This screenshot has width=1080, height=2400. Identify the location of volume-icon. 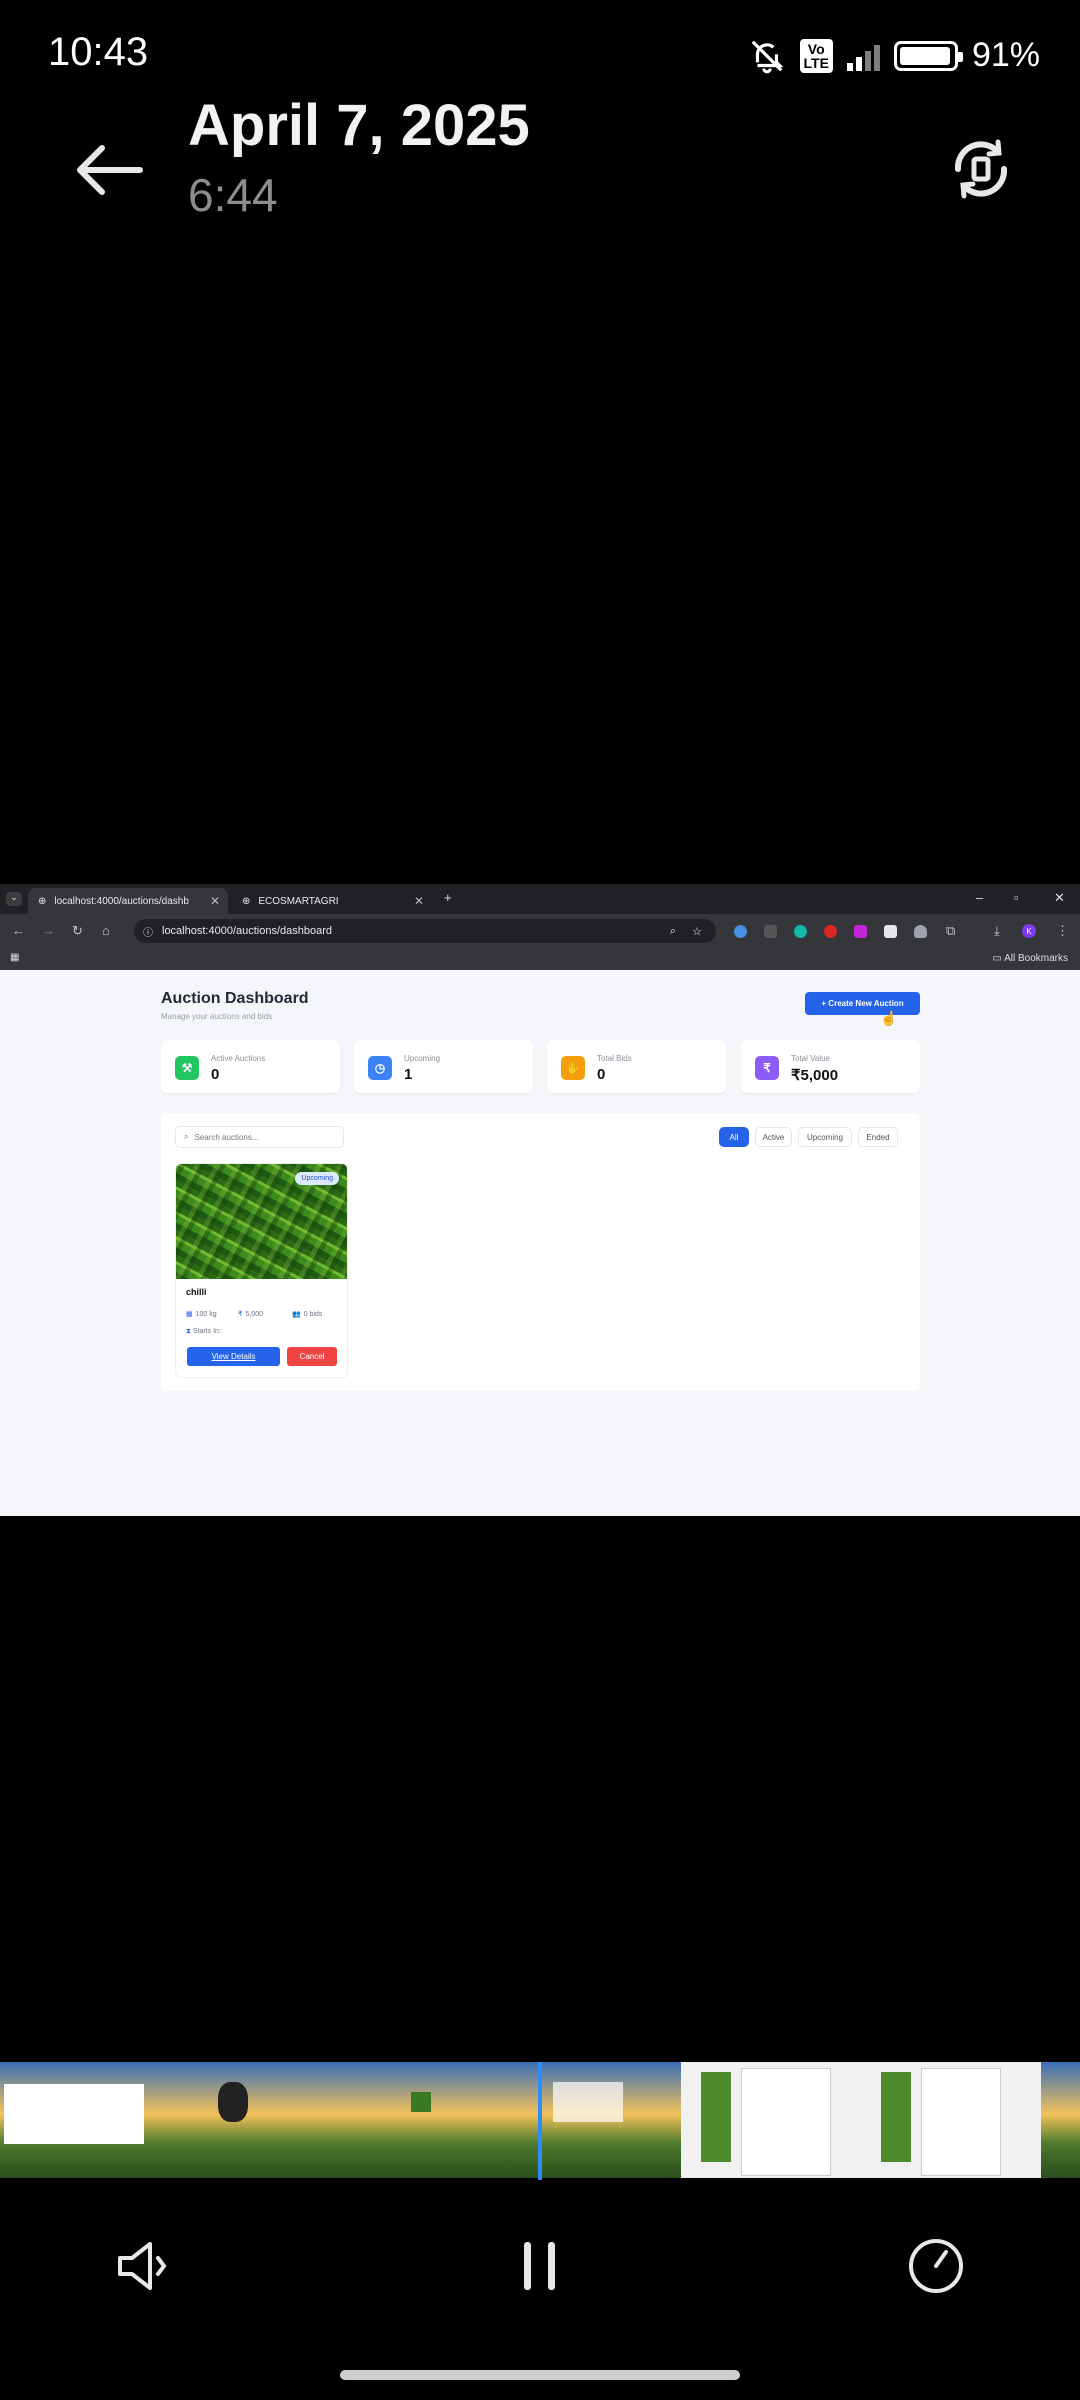
(142, 2266).